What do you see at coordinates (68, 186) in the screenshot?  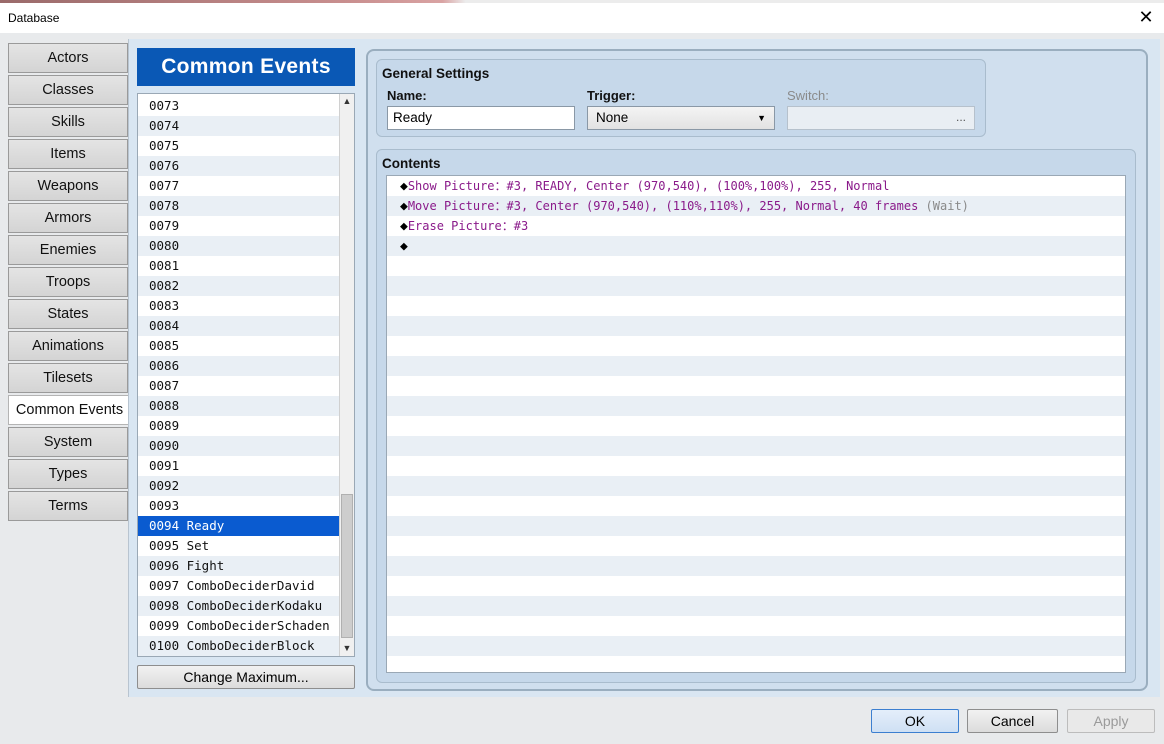 I see `tab-weapons: Weapons` at bounding box center [68, 186].